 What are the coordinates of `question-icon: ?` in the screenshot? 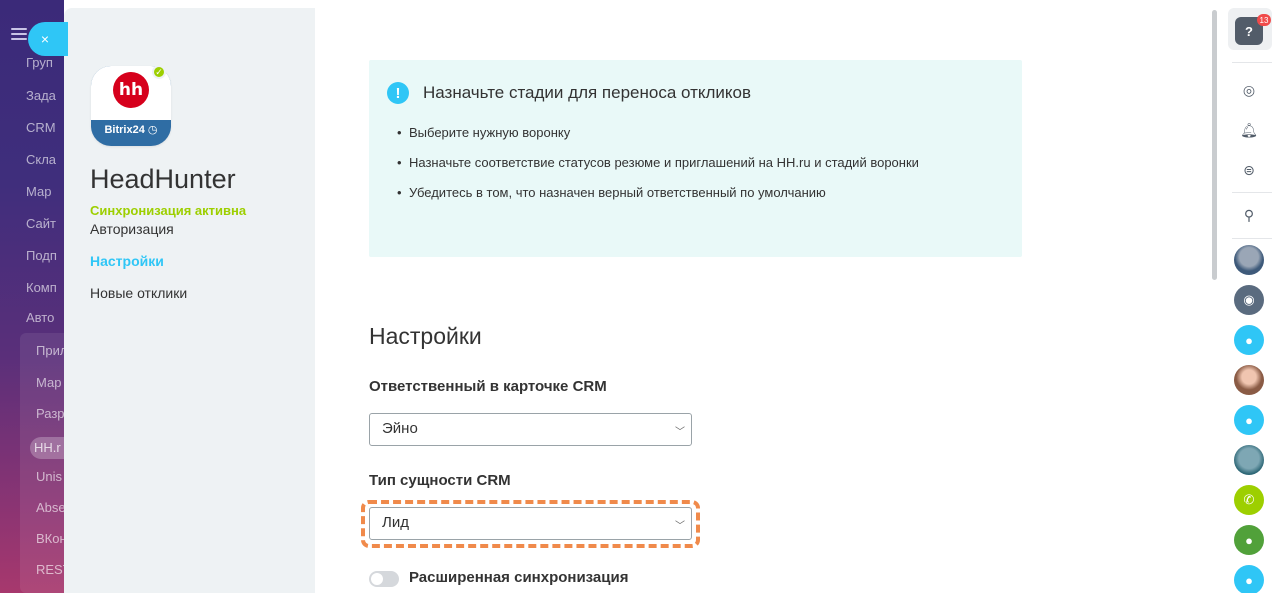 It's located at (1249, 31).